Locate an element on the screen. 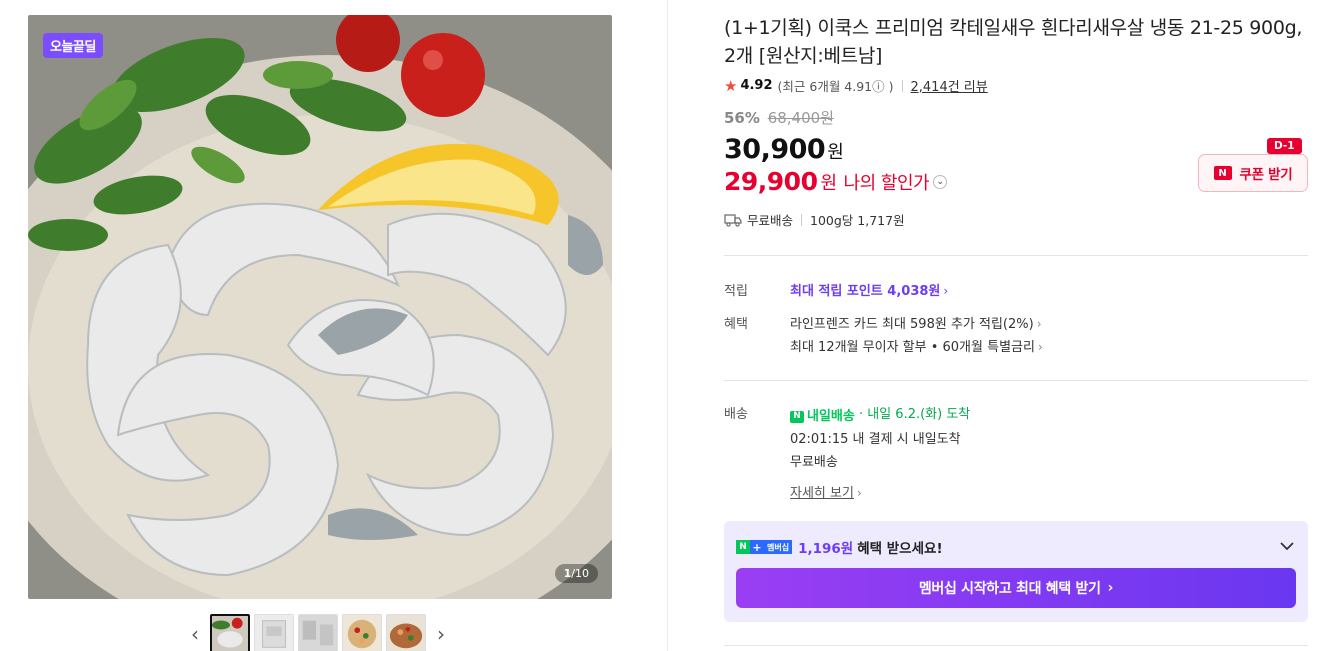  membership-button-label: 멤버십 시작하고 최대 혜택 받기 is located at coordinates (1009, 589).